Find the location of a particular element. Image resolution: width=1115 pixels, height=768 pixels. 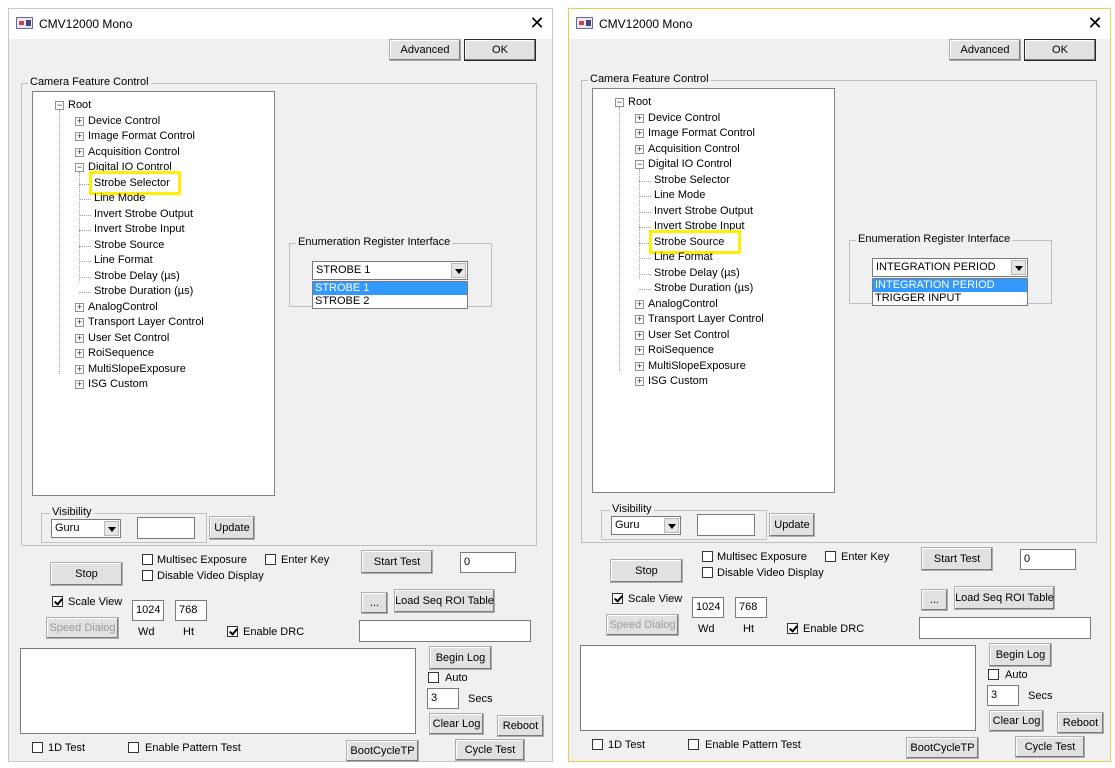

close-button: ✕ is located at coordinates (537, 23).